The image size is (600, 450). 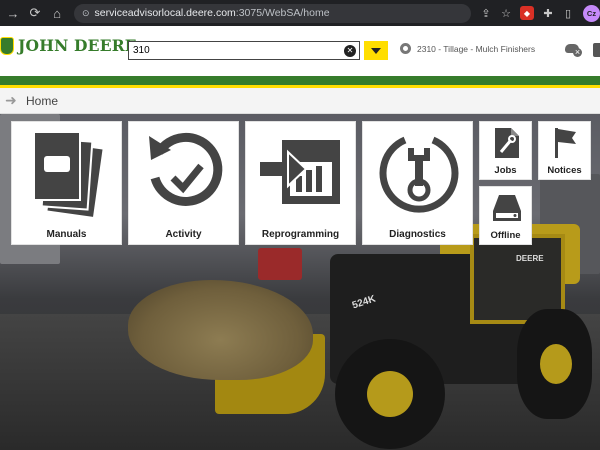 What do you see at coordinates (186, 169) in the screenshot?
I see `activity-history-icon` at bounding box center [186, 169].